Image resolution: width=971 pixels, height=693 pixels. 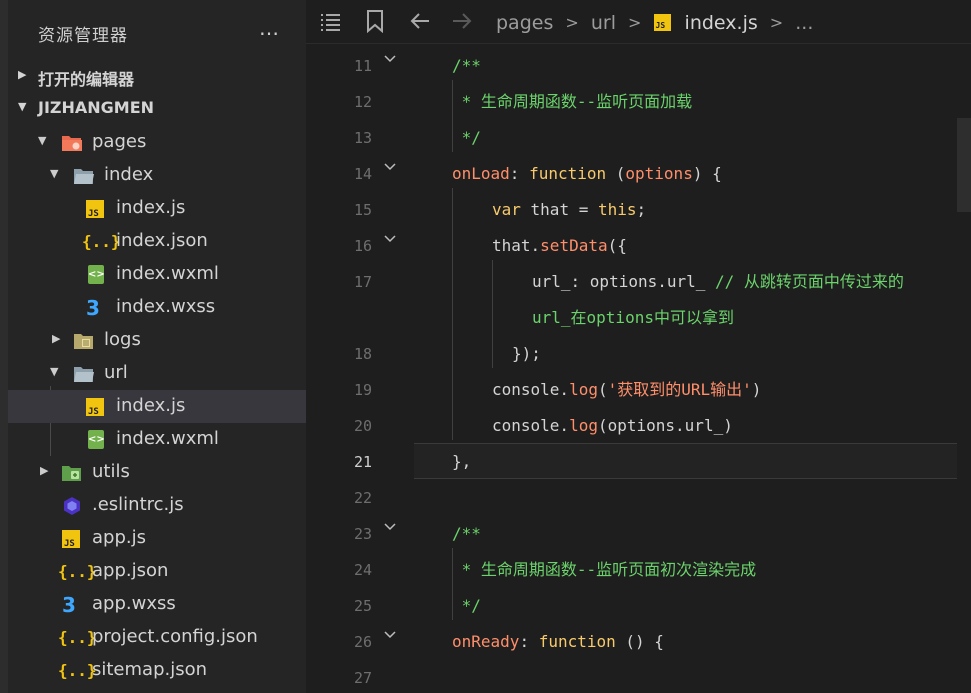 I want to click on tree-item-url-folder: ▼ url, so click(x=157, y=373).